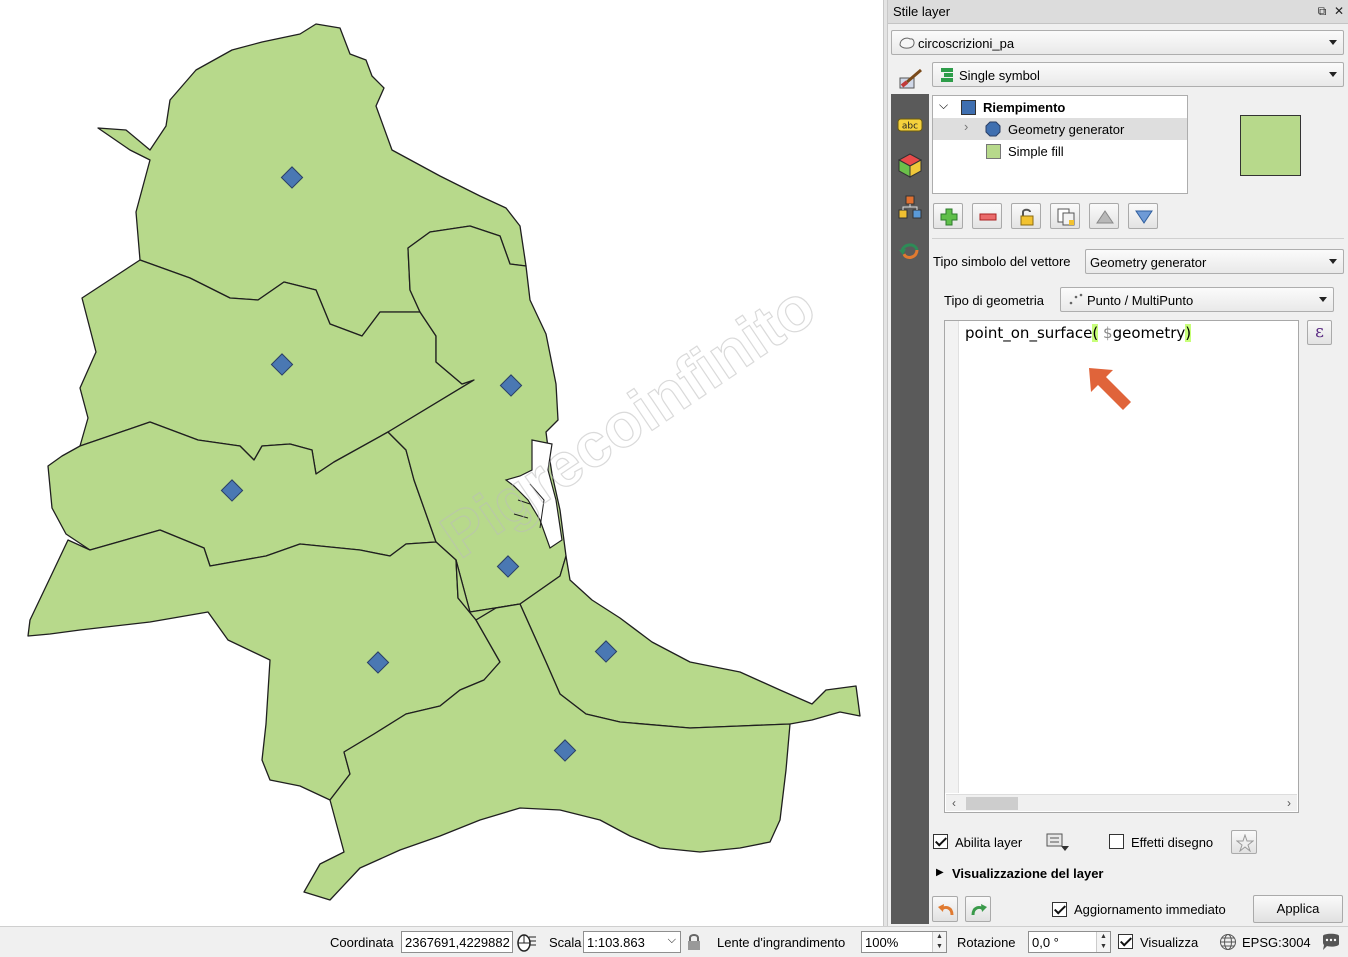 This screenshot has width=1348, height=957. I want to click on effects-button, so click(1244, 842).